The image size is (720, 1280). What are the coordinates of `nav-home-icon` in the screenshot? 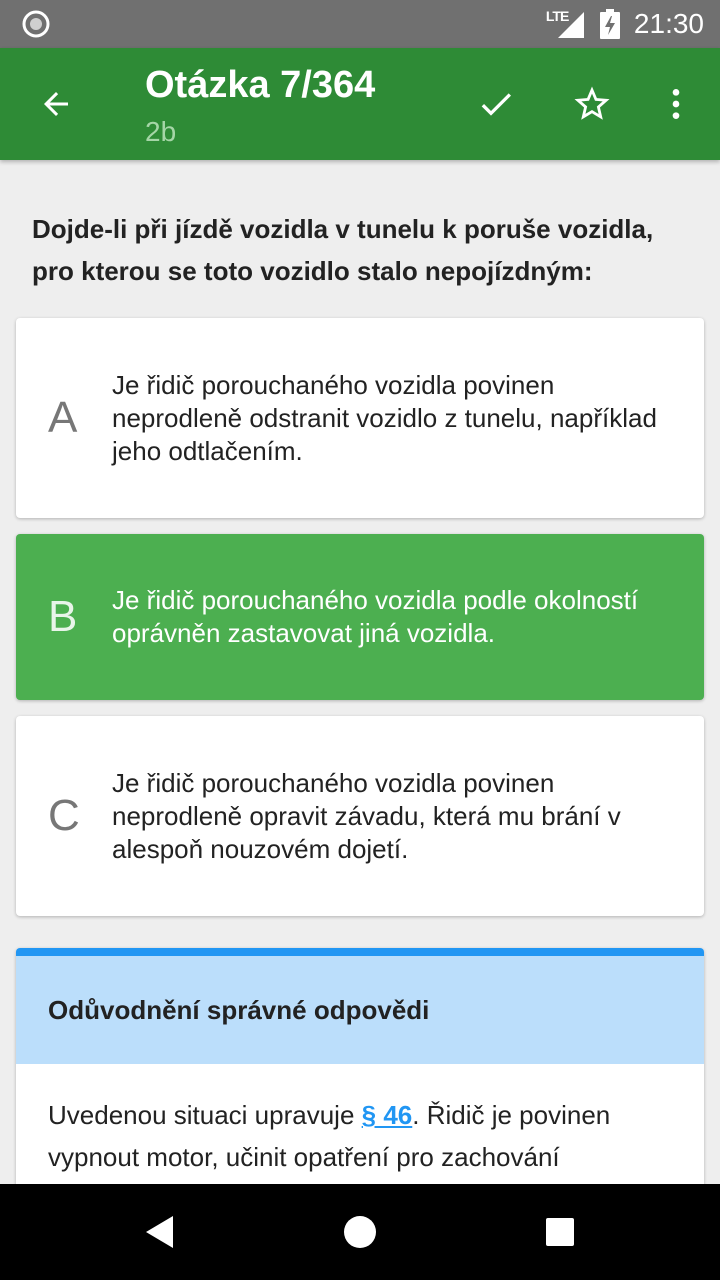 It's located at (360, 1232).